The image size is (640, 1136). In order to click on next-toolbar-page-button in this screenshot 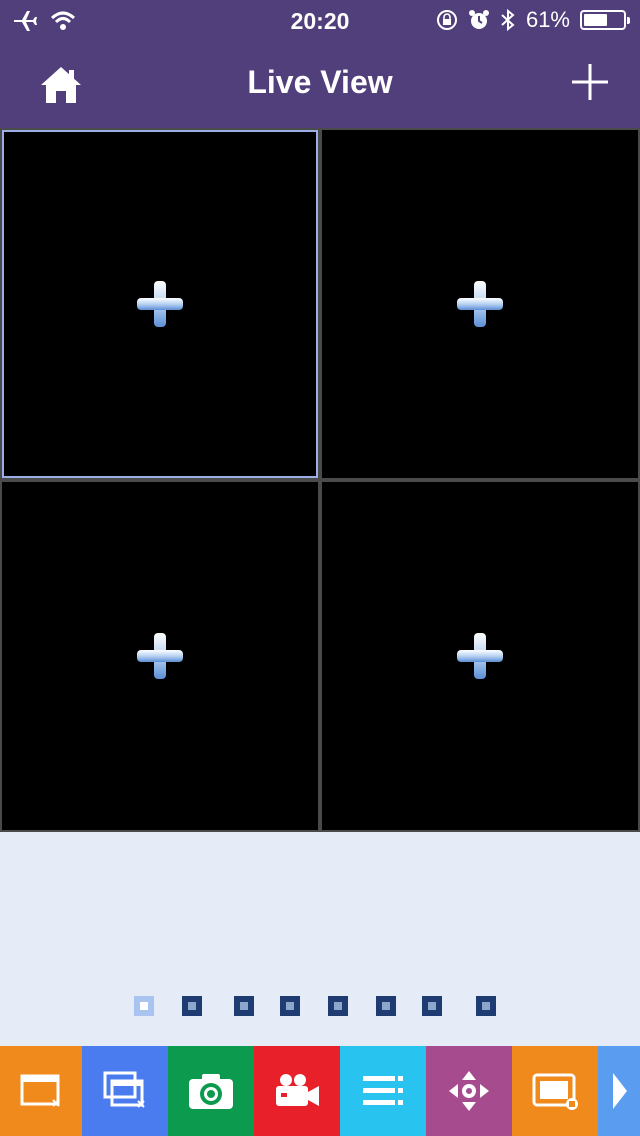, I will do `click(619, 1091)`.